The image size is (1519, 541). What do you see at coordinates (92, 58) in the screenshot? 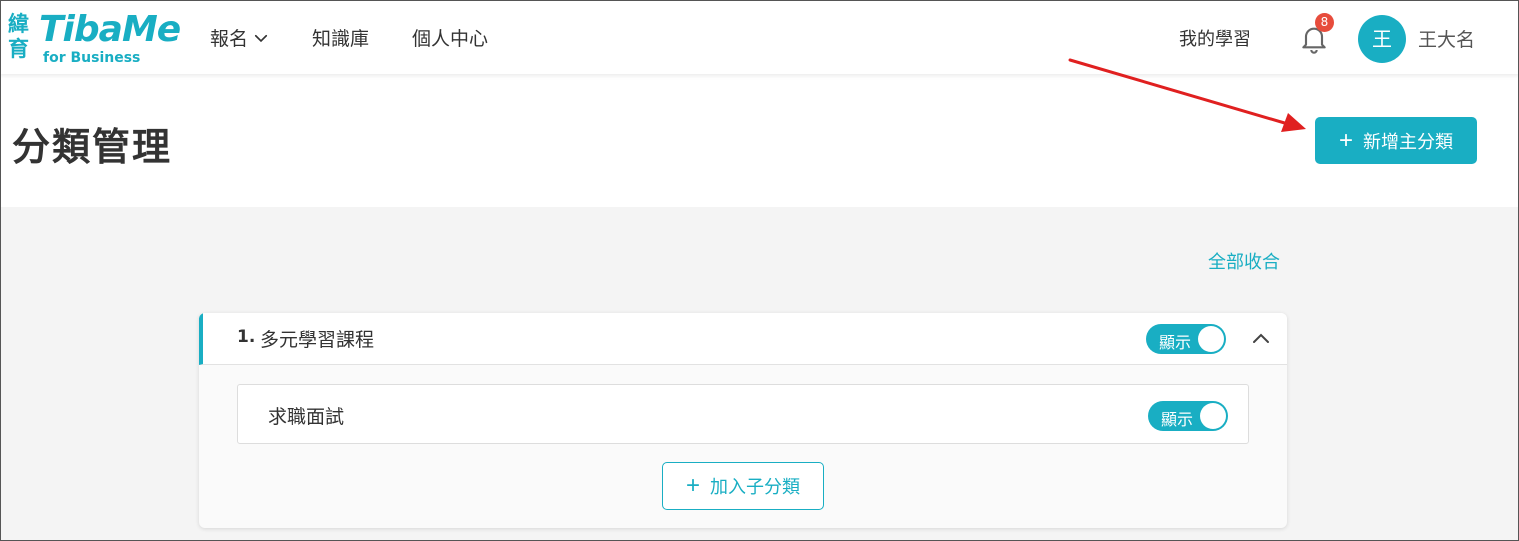
I see `logo-subtitle: for Business` at bounding box center [92, 58].